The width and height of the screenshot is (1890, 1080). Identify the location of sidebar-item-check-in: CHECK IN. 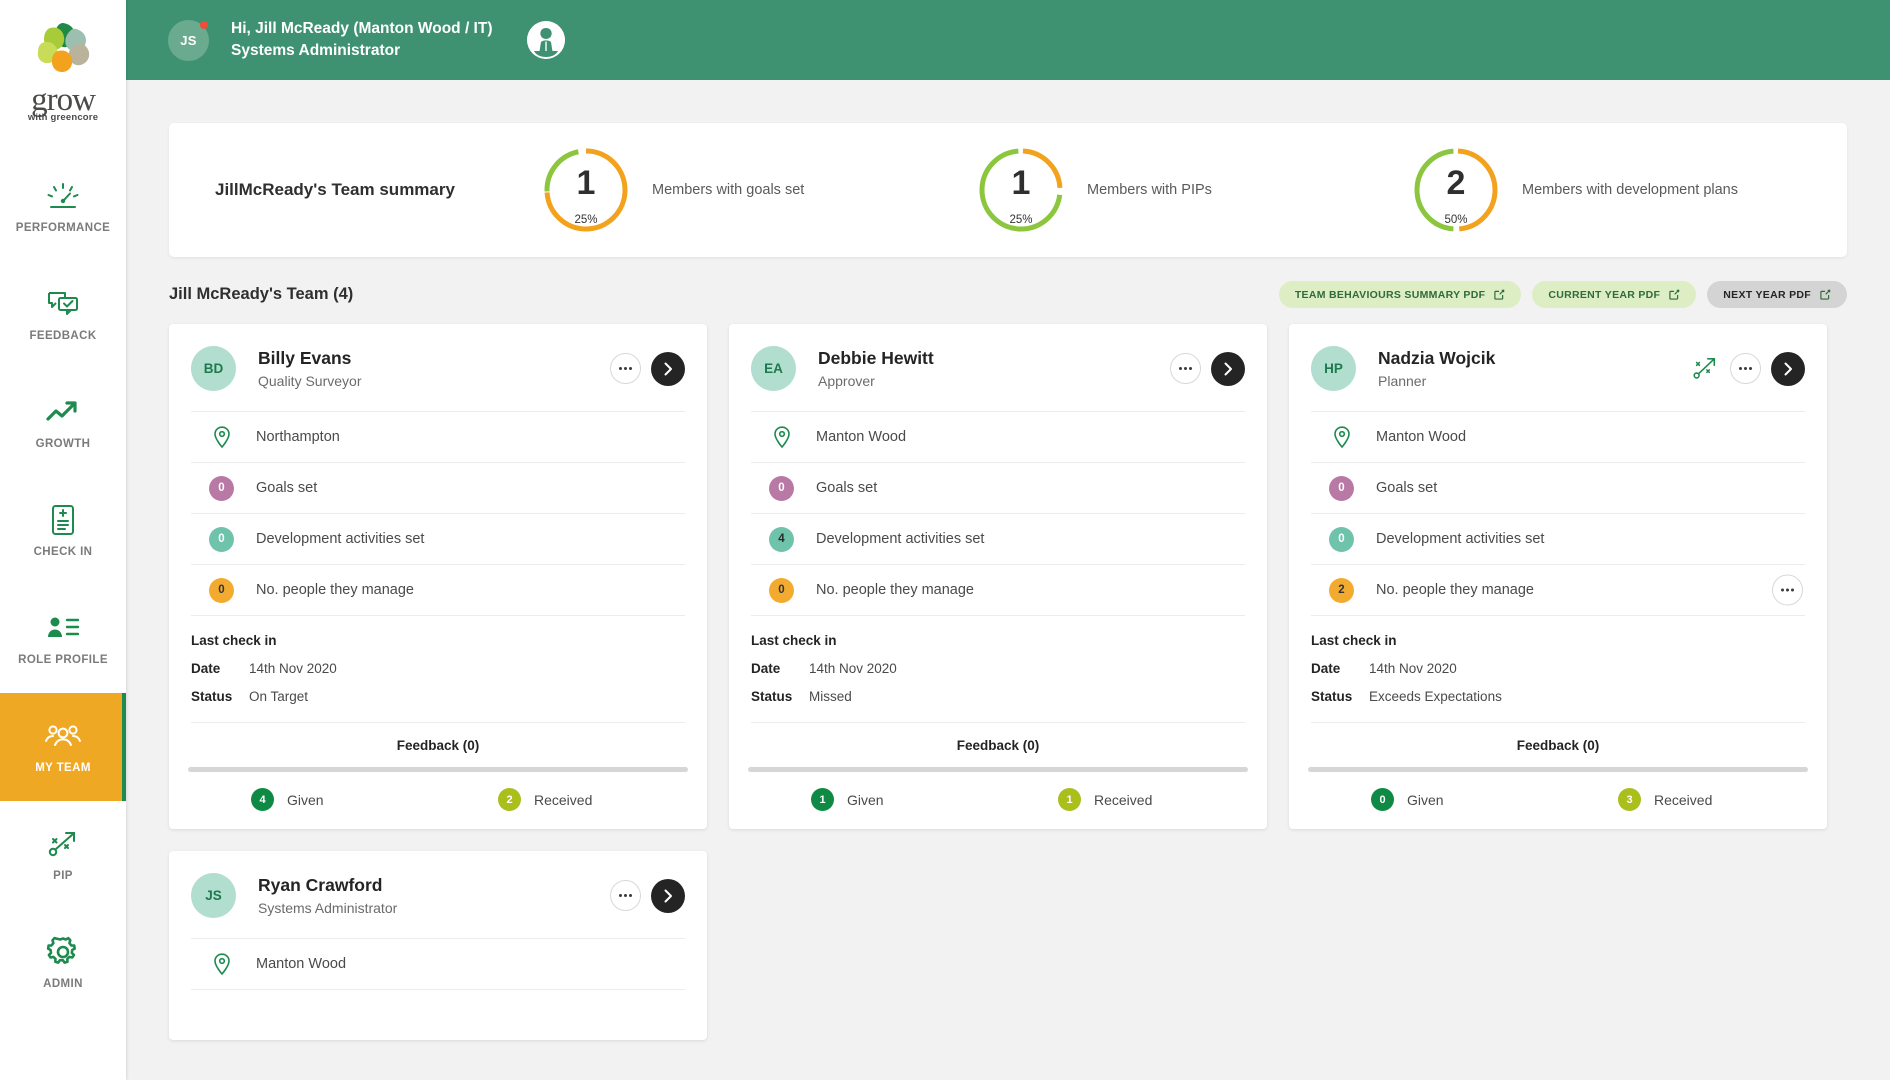
(63, 531).